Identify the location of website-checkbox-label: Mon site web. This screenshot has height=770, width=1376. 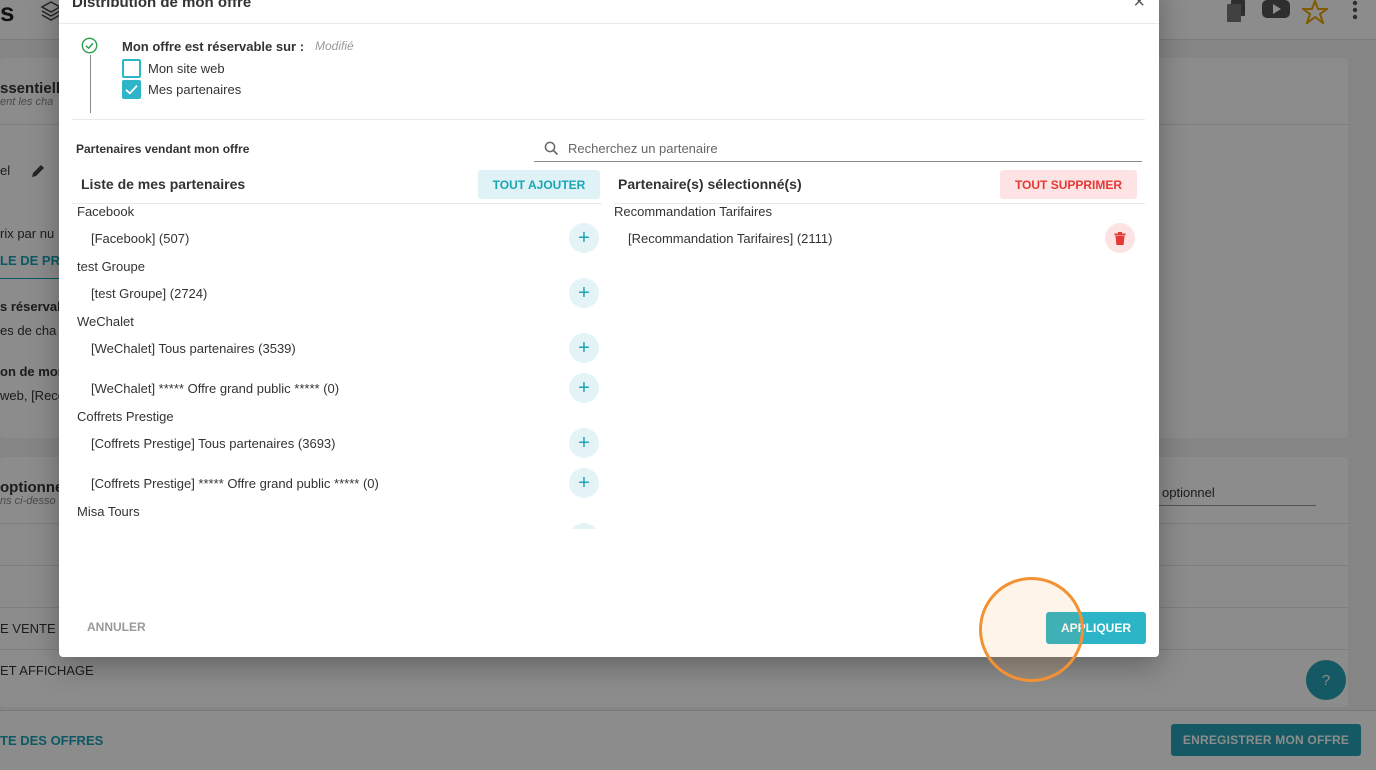
(186, 68).